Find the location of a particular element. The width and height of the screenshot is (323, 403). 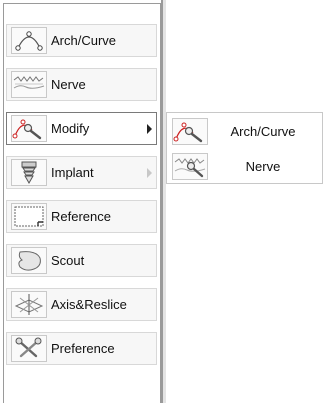

menu-item-label: Implant is located at coordinates (72, 172).